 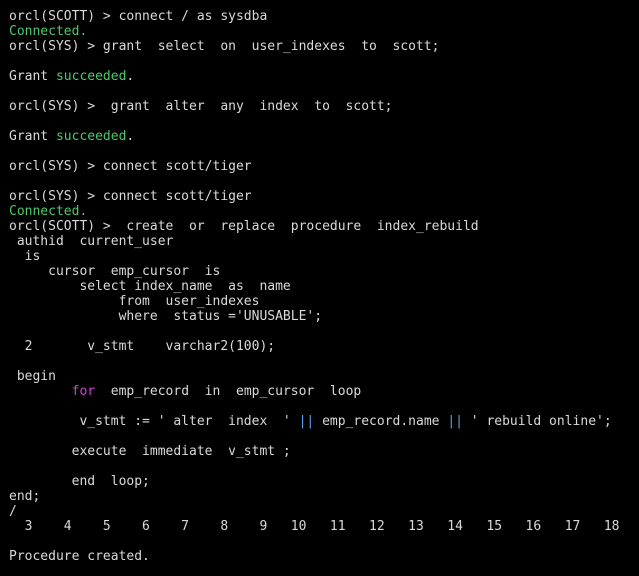 I want to click on terminal-text-segment: ' rebuild online';, so click(x=537, y=421).